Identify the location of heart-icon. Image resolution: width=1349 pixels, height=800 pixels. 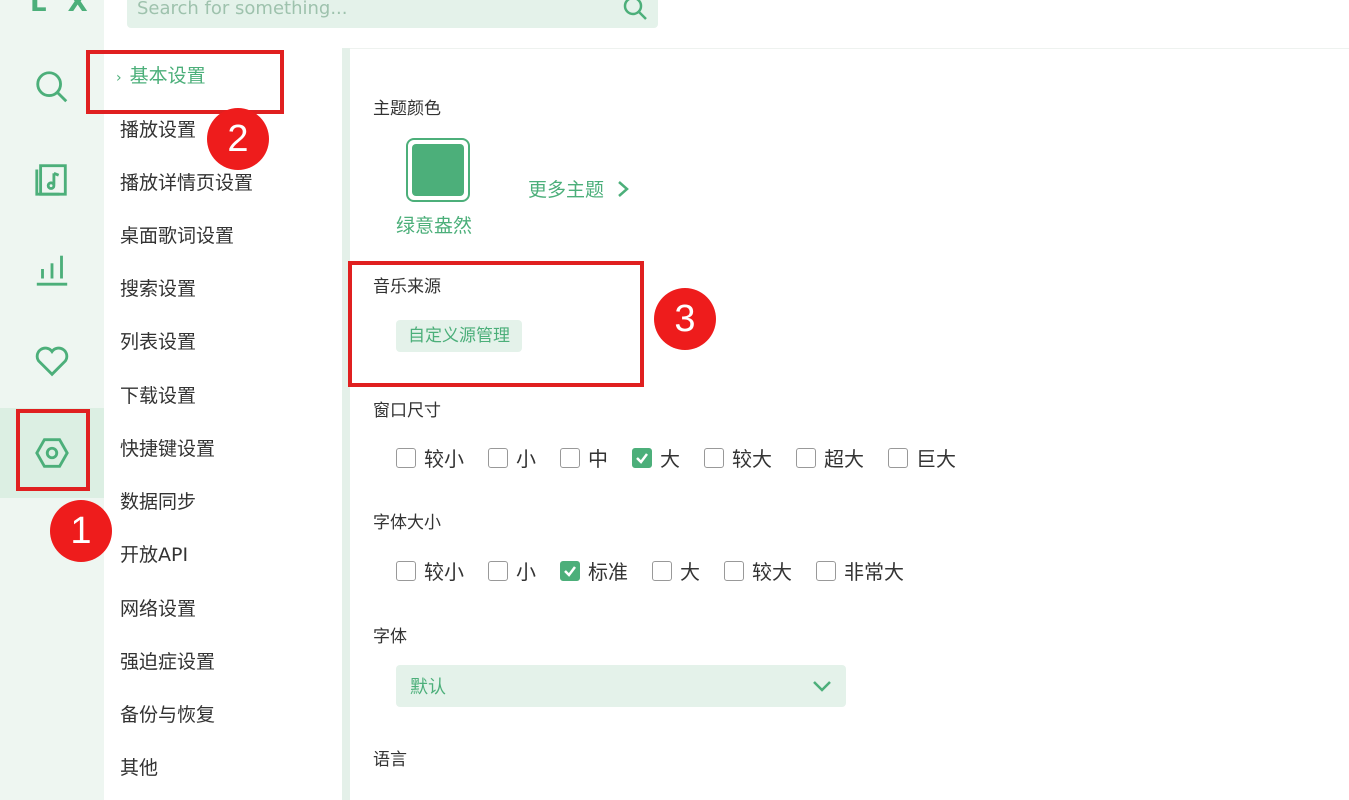
(52, 361).